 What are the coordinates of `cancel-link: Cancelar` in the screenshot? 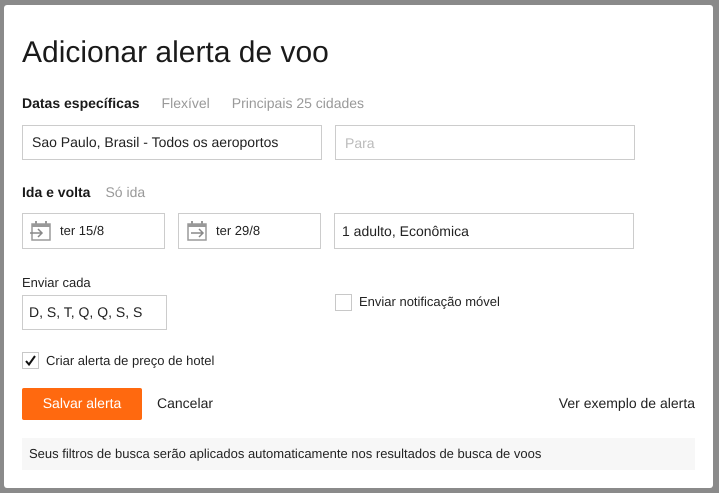 It's located at (185, 403).